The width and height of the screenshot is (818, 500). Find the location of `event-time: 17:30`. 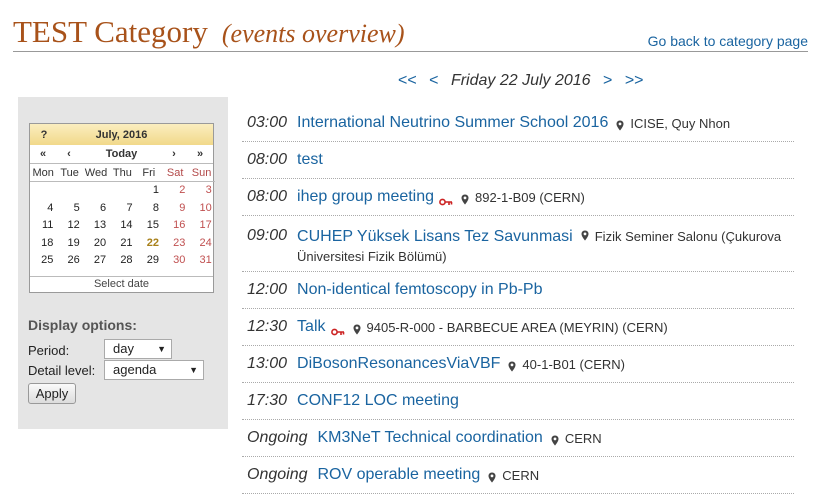

event-time: 17:30 is located at coordinates (267, 400).